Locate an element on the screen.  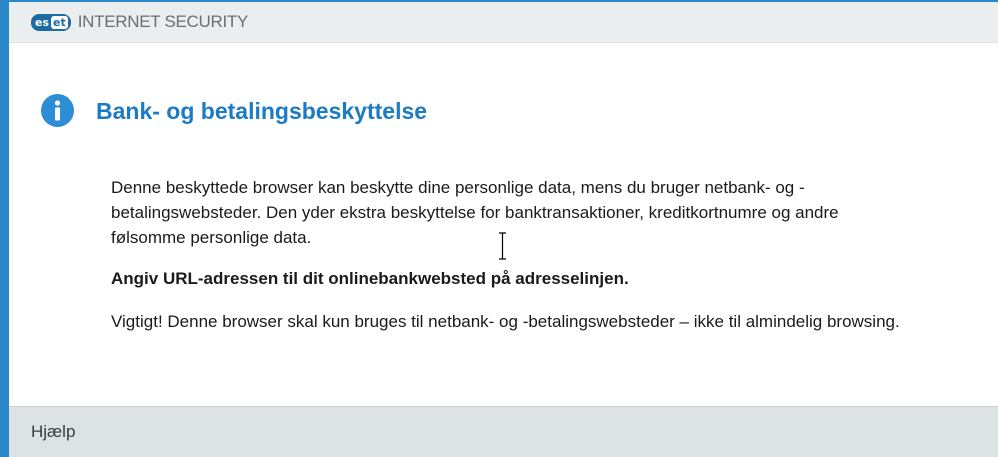
dialog-header: Bank- og betalingsbeskyttelse is located at coordinates (234, 110).